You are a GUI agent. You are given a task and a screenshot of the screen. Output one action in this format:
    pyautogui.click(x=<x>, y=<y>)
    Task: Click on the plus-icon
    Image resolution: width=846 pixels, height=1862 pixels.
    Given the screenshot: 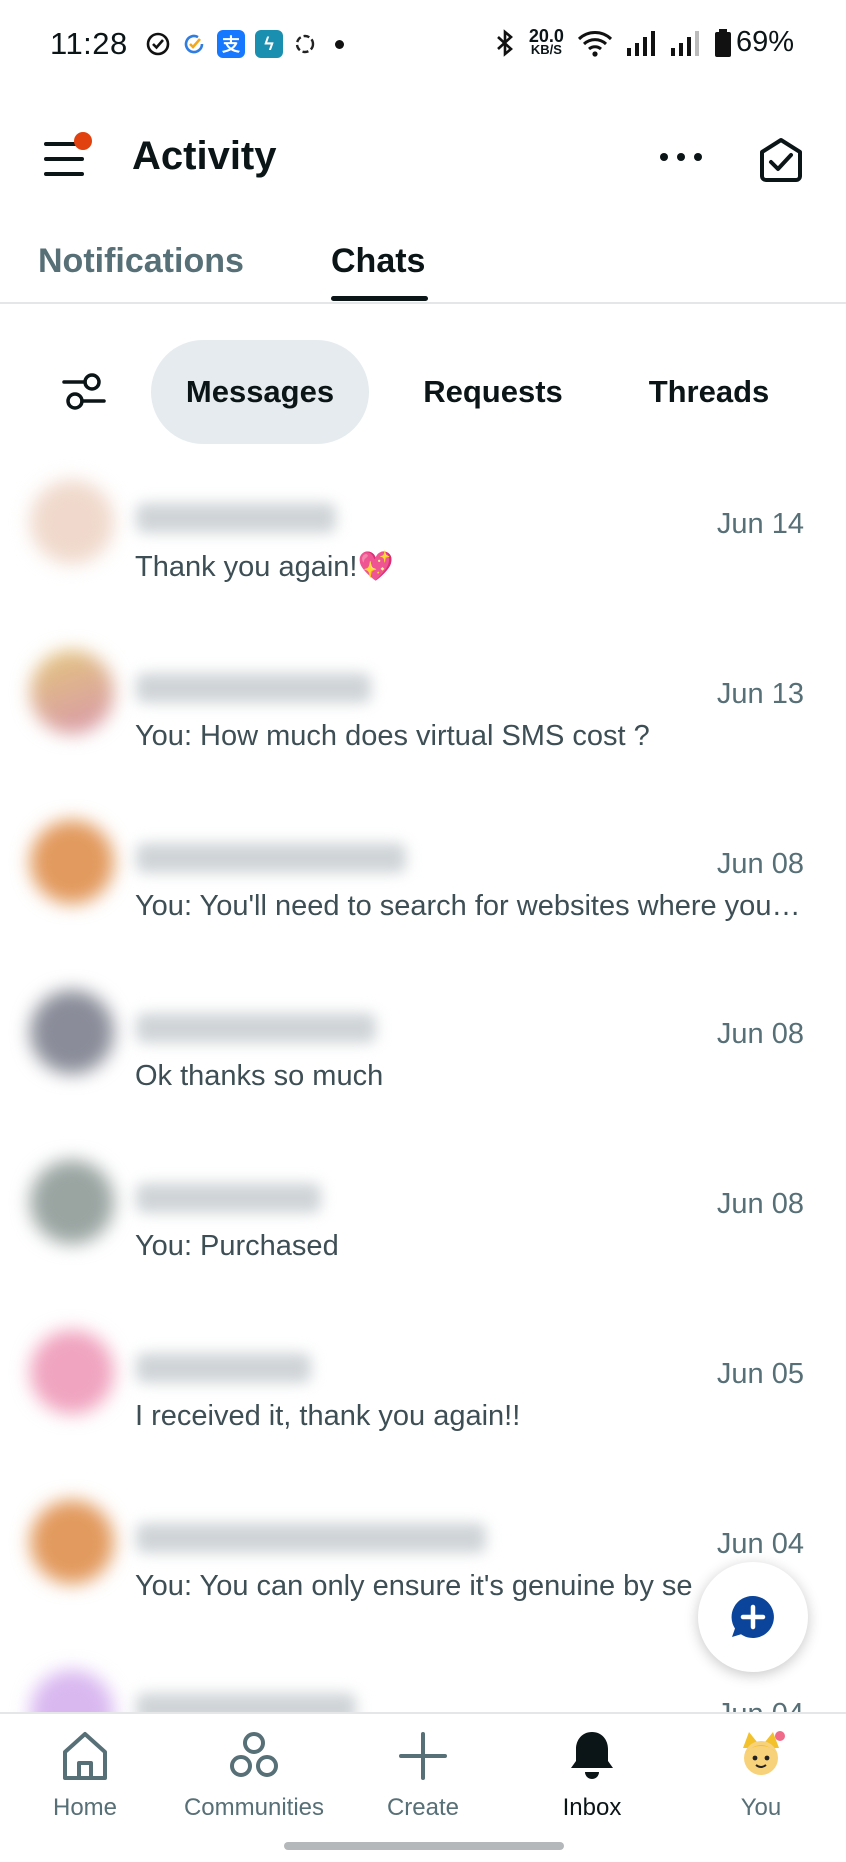 What is the action you would take?
    pyautogui.click(x=423, y=1756)
    